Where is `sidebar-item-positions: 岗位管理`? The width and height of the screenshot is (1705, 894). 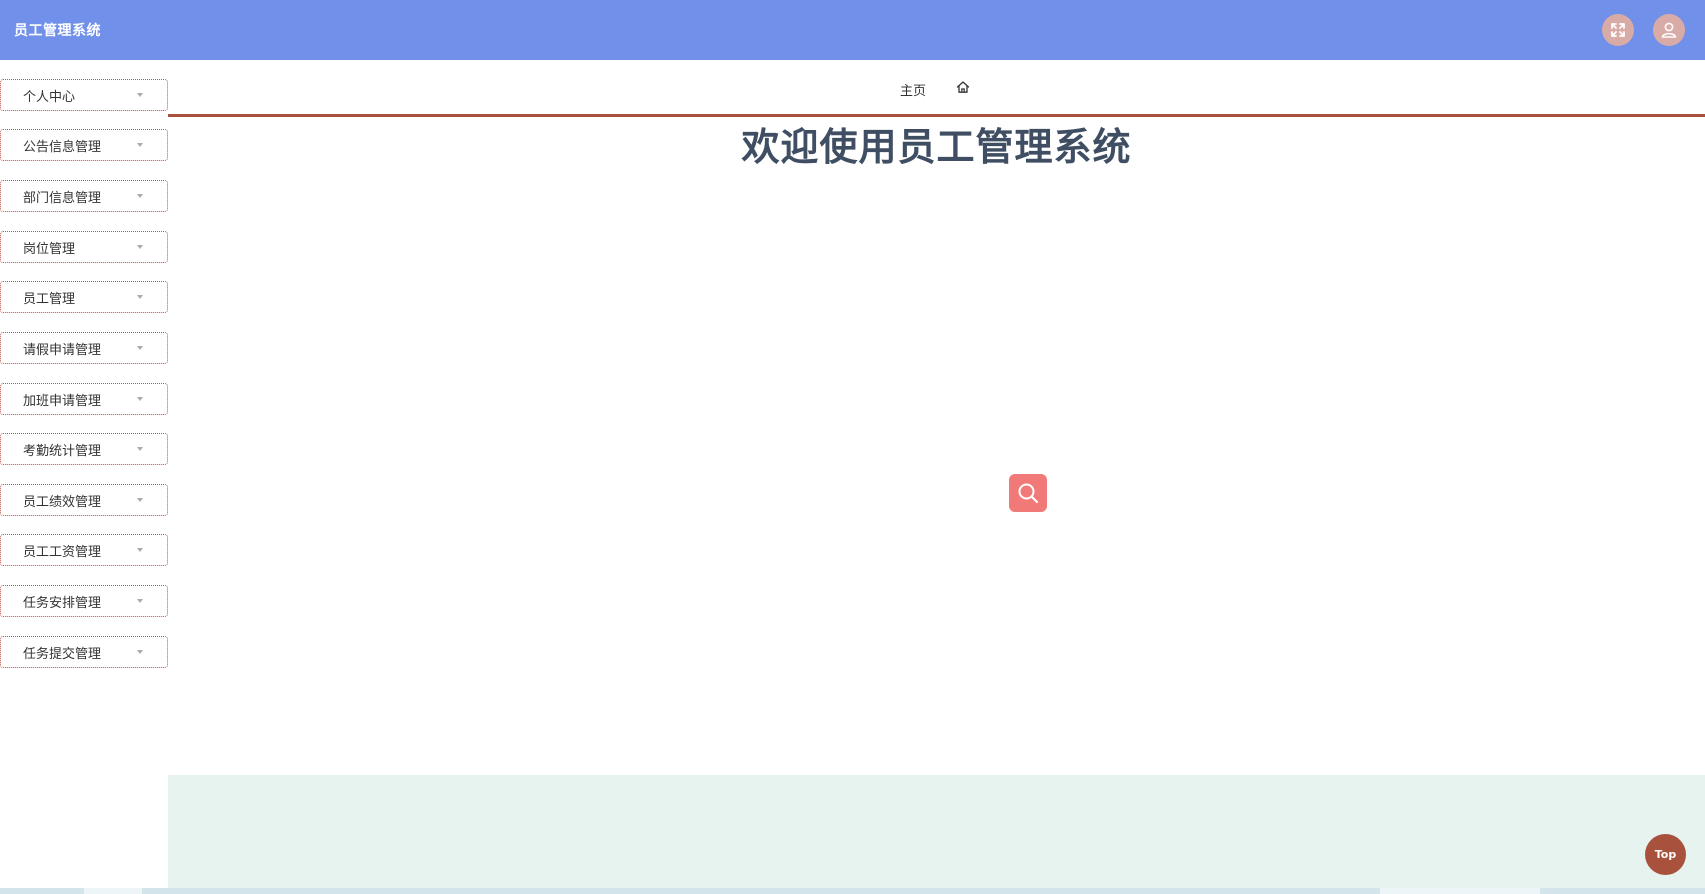
sidebar-item-positions: 岗位管理 is located at coordinates (84, 247).